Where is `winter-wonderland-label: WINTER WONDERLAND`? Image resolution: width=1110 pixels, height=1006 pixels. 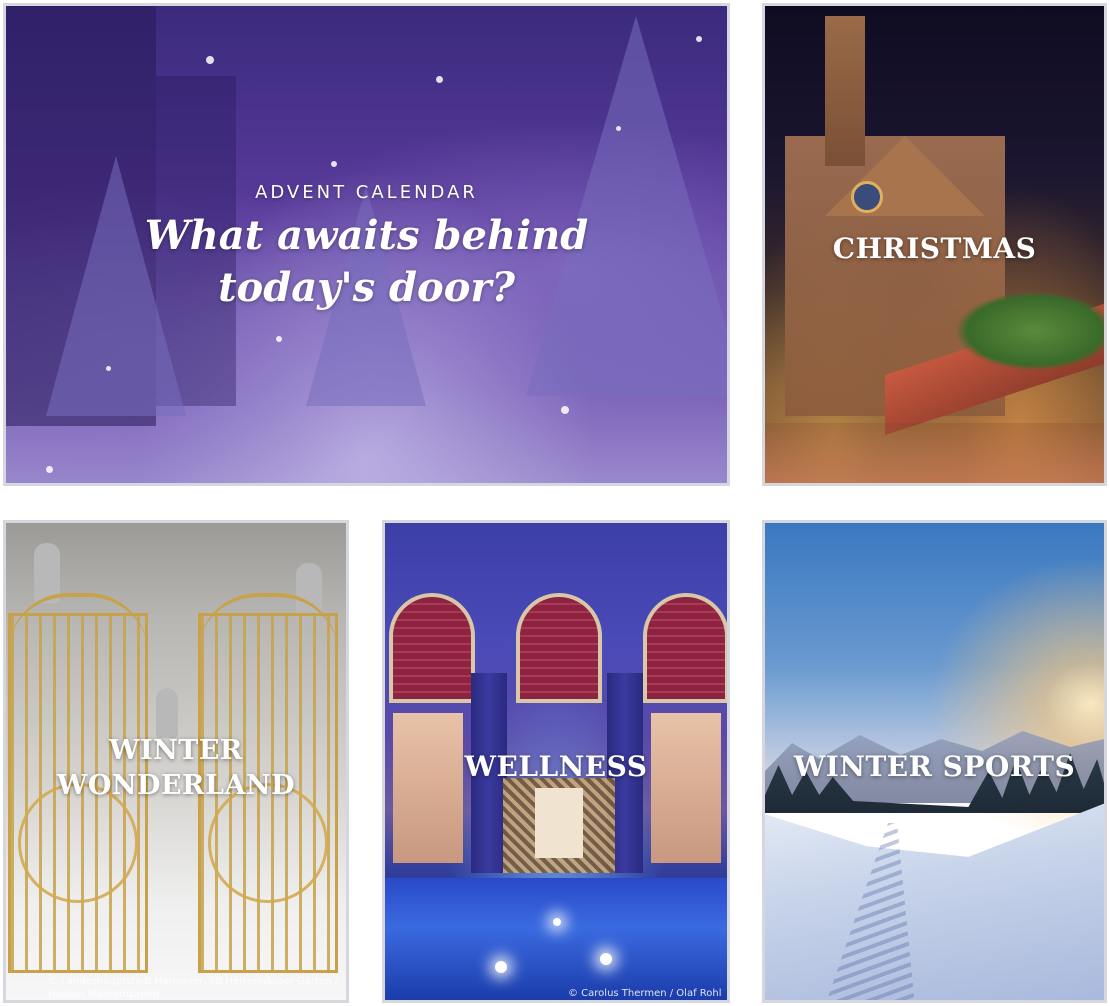
winter-wonderland-label: WINTER WONDERLAND is located at coordinates (176, 768).